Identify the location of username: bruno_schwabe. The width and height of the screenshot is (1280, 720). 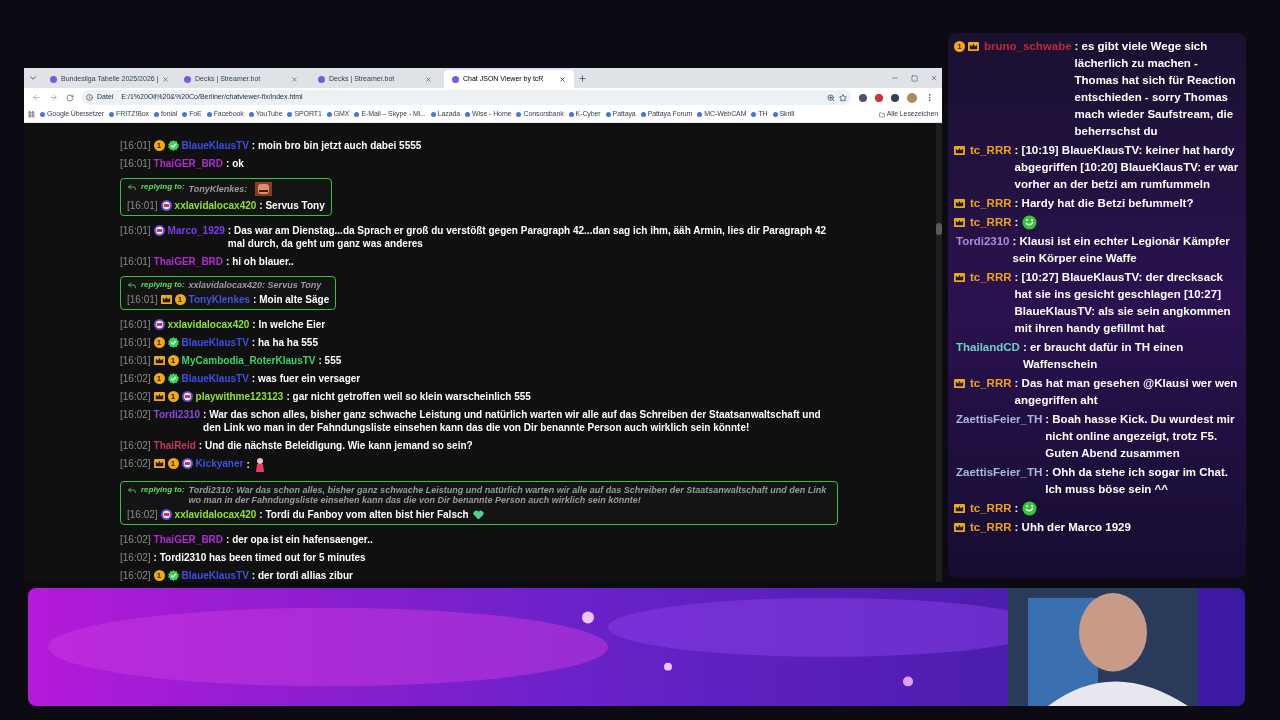
(1028, 46).